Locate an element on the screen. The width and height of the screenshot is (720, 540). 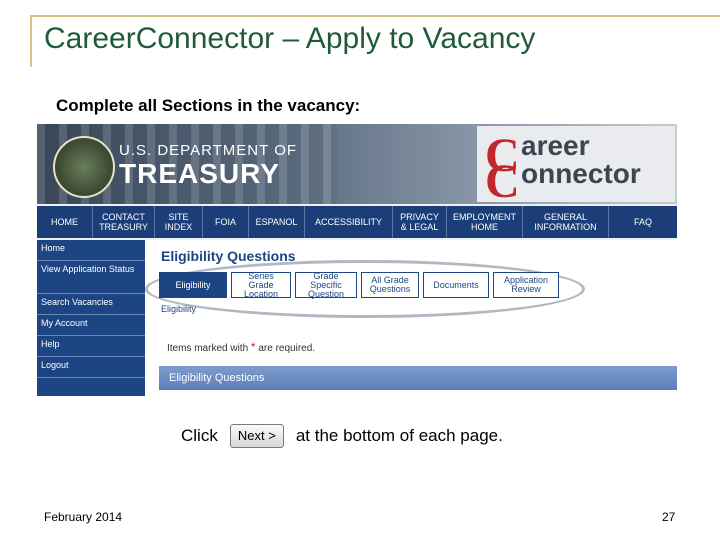
required-star: * is located at coordinates (253, 347).